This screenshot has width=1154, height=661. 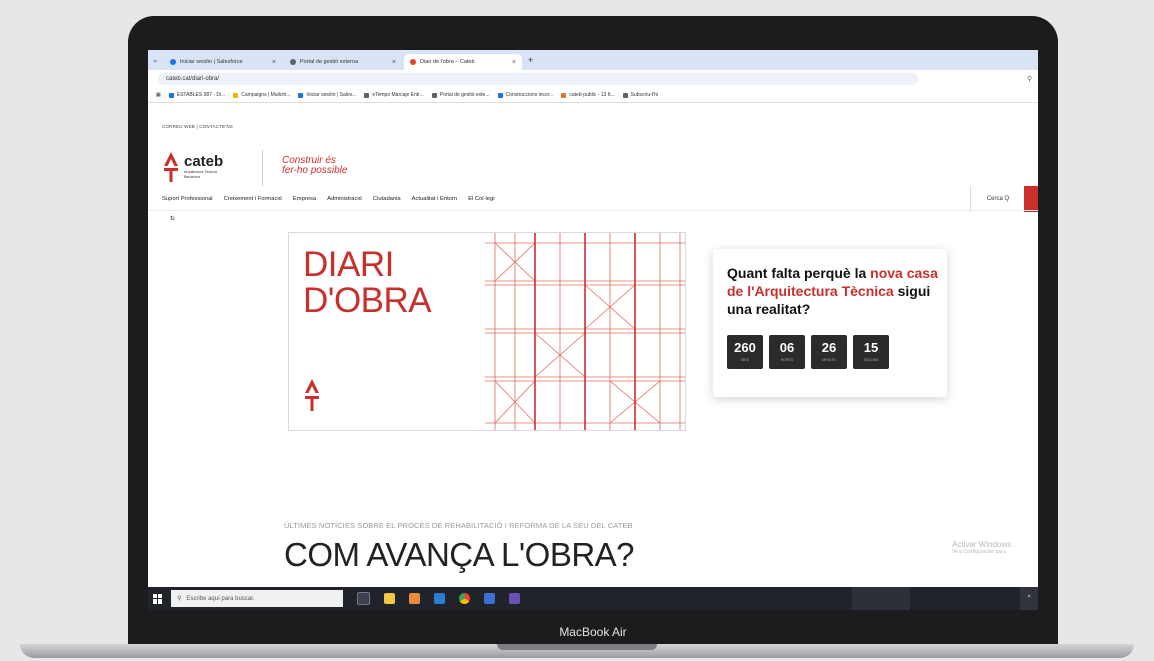 I want to click on logo-divider, so click(x=262, y=168).